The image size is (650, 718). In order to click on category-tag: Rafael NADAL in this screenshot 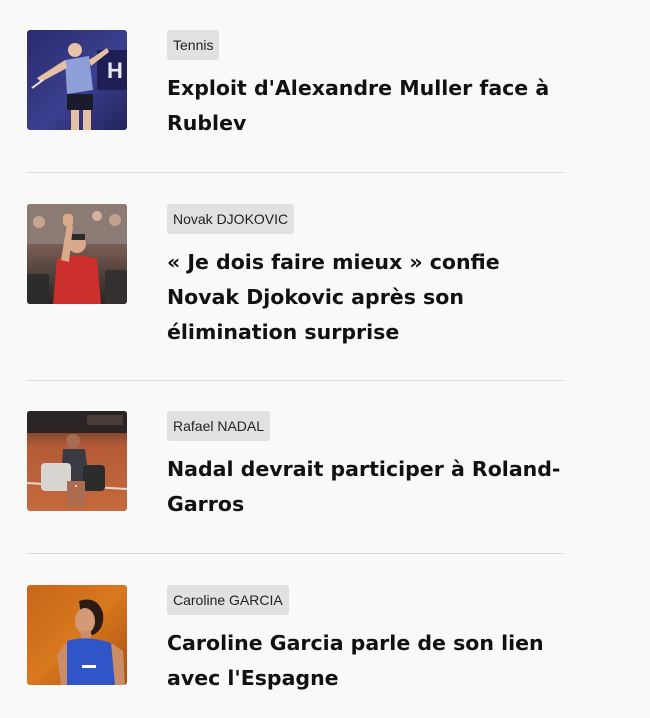, I will do `click(219, 426)`.